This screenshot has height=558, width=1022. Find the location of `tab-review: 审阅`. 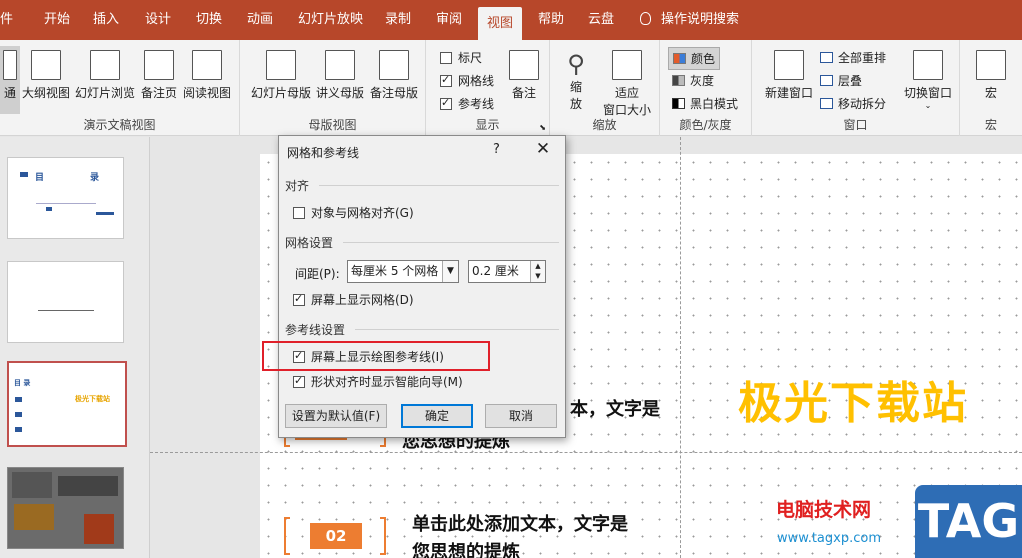

tab-review: 审阅 is located at coordinates (449, 20).